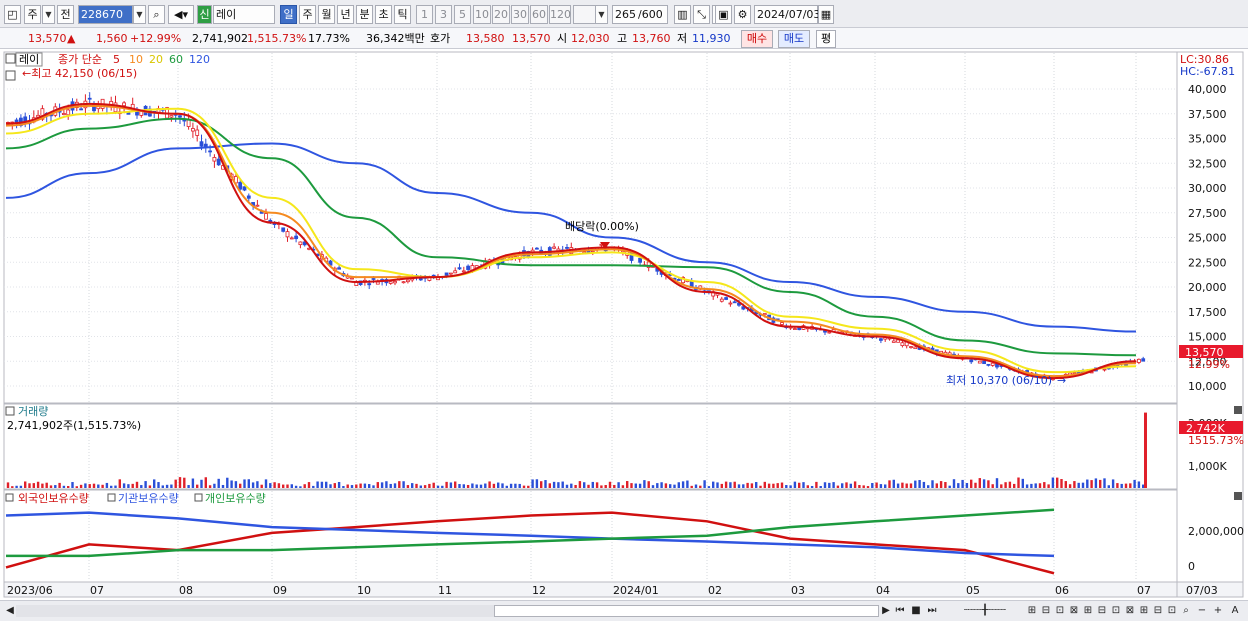  I want to click on prev-tab: 전, so click(65, 14).